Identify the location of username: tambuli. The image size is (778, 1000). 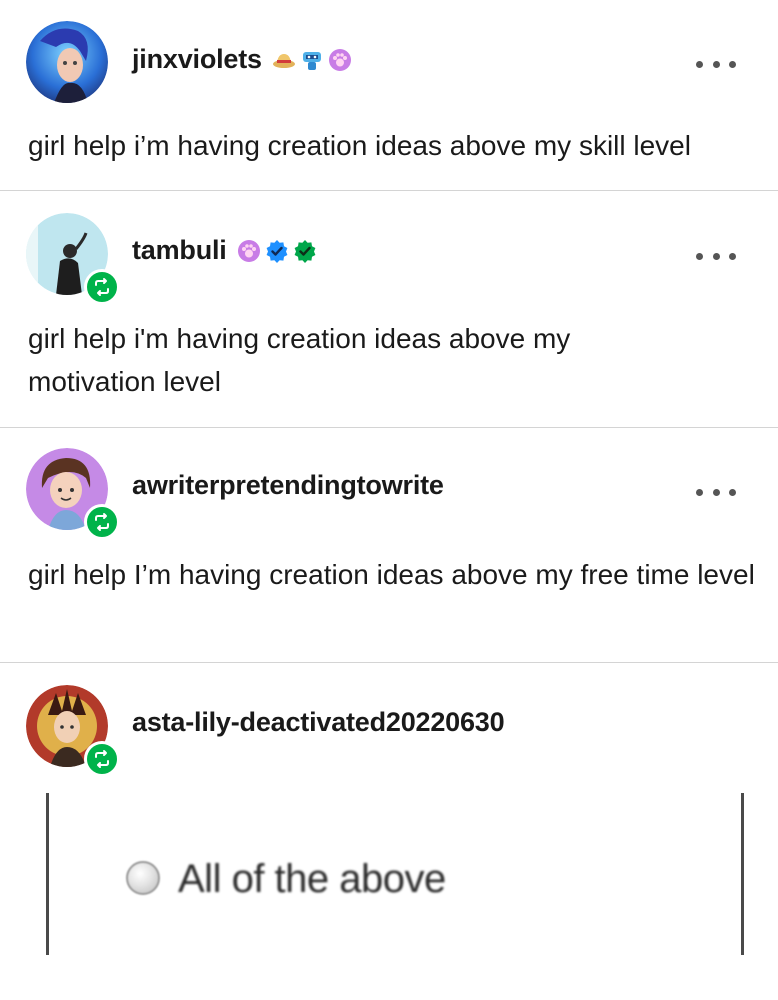
(224, 250).